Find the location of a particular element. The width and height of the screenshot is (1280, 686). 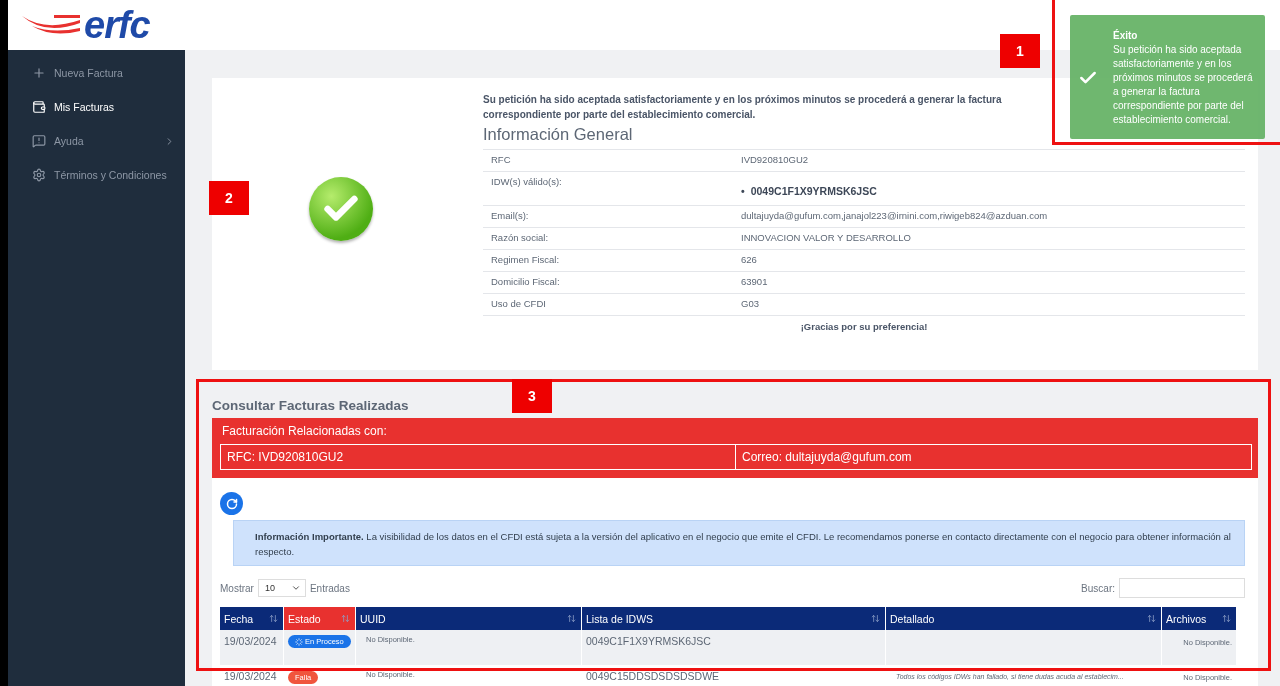

show-label: Mostrar is located at coordinates (237, 588).